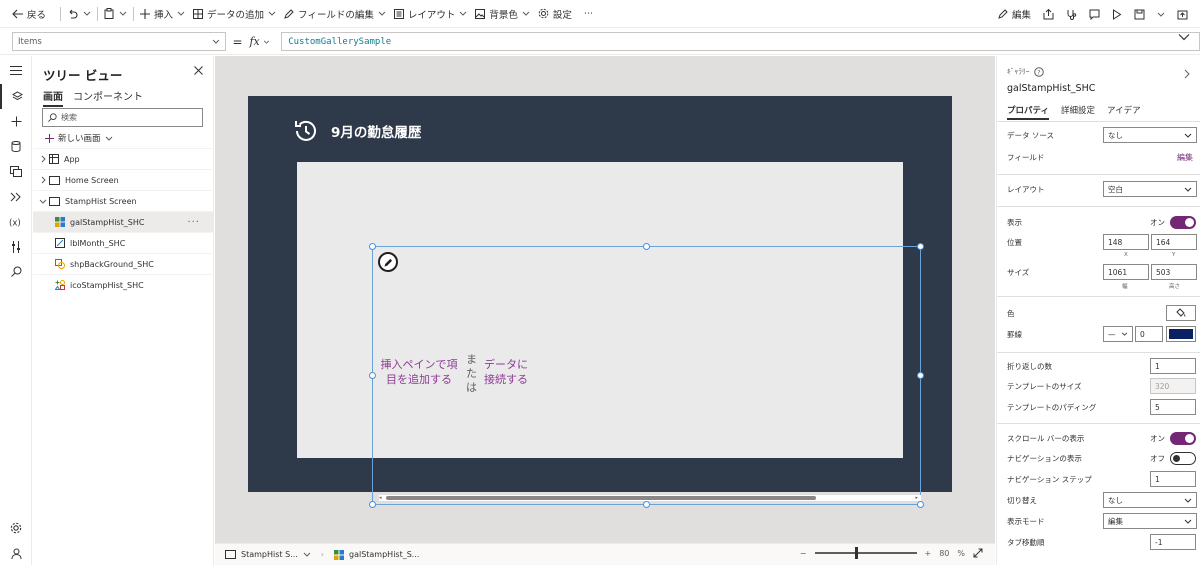 This screenshot has width=1200, height=566. I want to click on account-rail-button, so click(16, 553).